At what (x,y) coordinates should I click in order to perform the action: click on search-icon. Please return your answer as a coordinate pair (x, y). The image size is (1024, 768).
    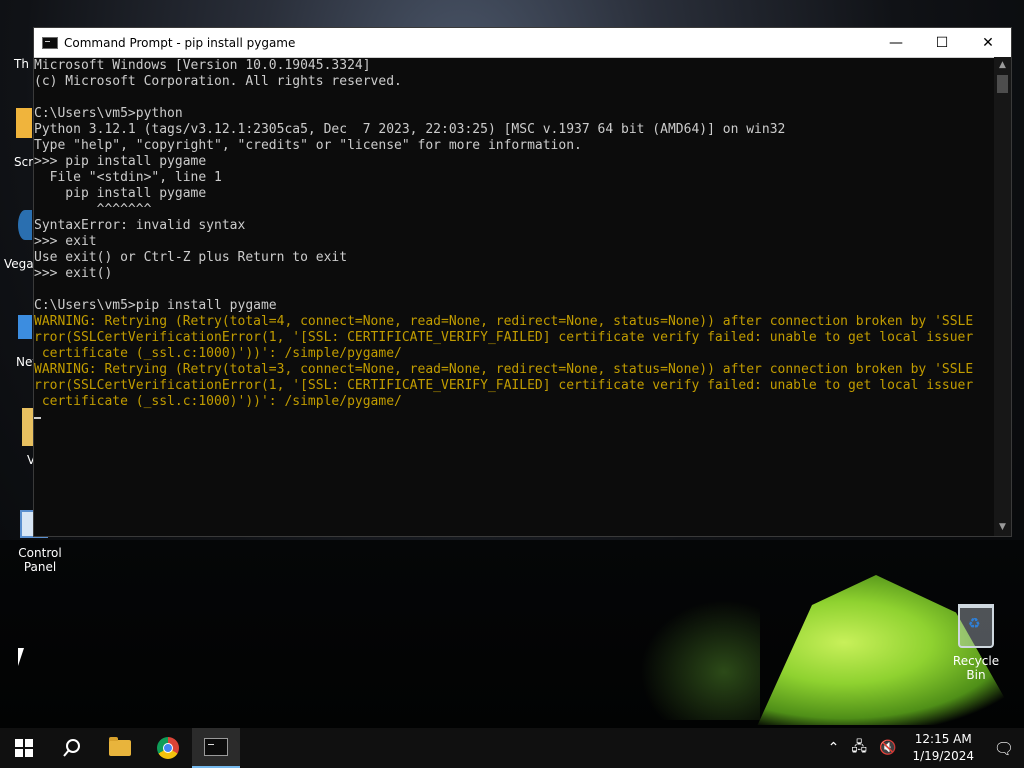
    Looking at the image, I should click on (71, 748).